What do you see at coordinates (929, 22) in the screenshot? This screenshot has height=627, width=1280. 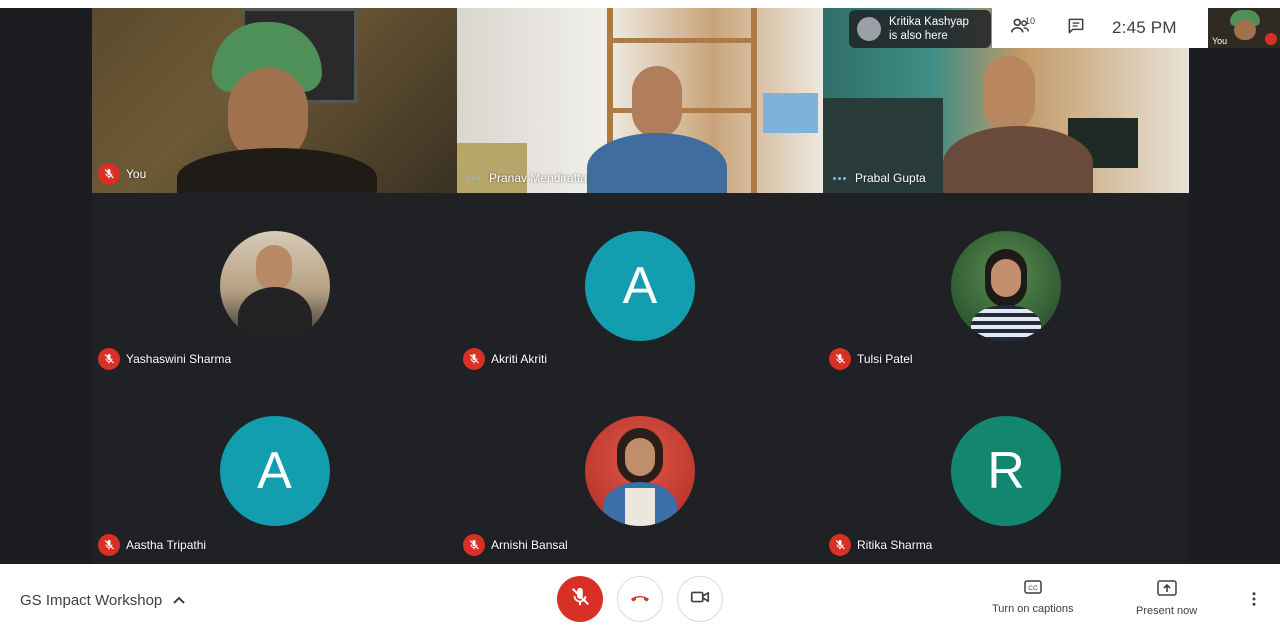 I see `notification-line1: Kritika Kashyap` at bounding box center [929, 22].